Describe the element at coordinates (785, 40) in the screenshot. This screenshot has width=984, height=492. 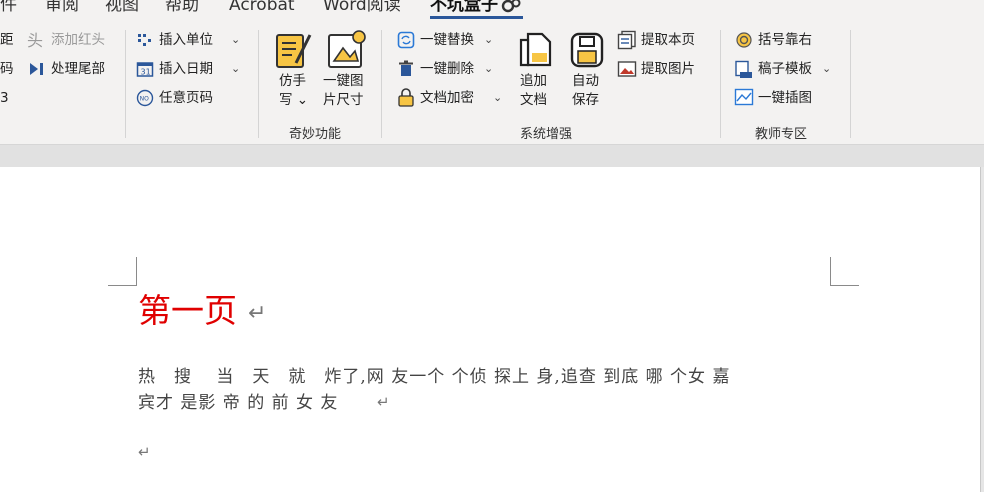
I see `bracket-right-label: 括号靠右` at that location.